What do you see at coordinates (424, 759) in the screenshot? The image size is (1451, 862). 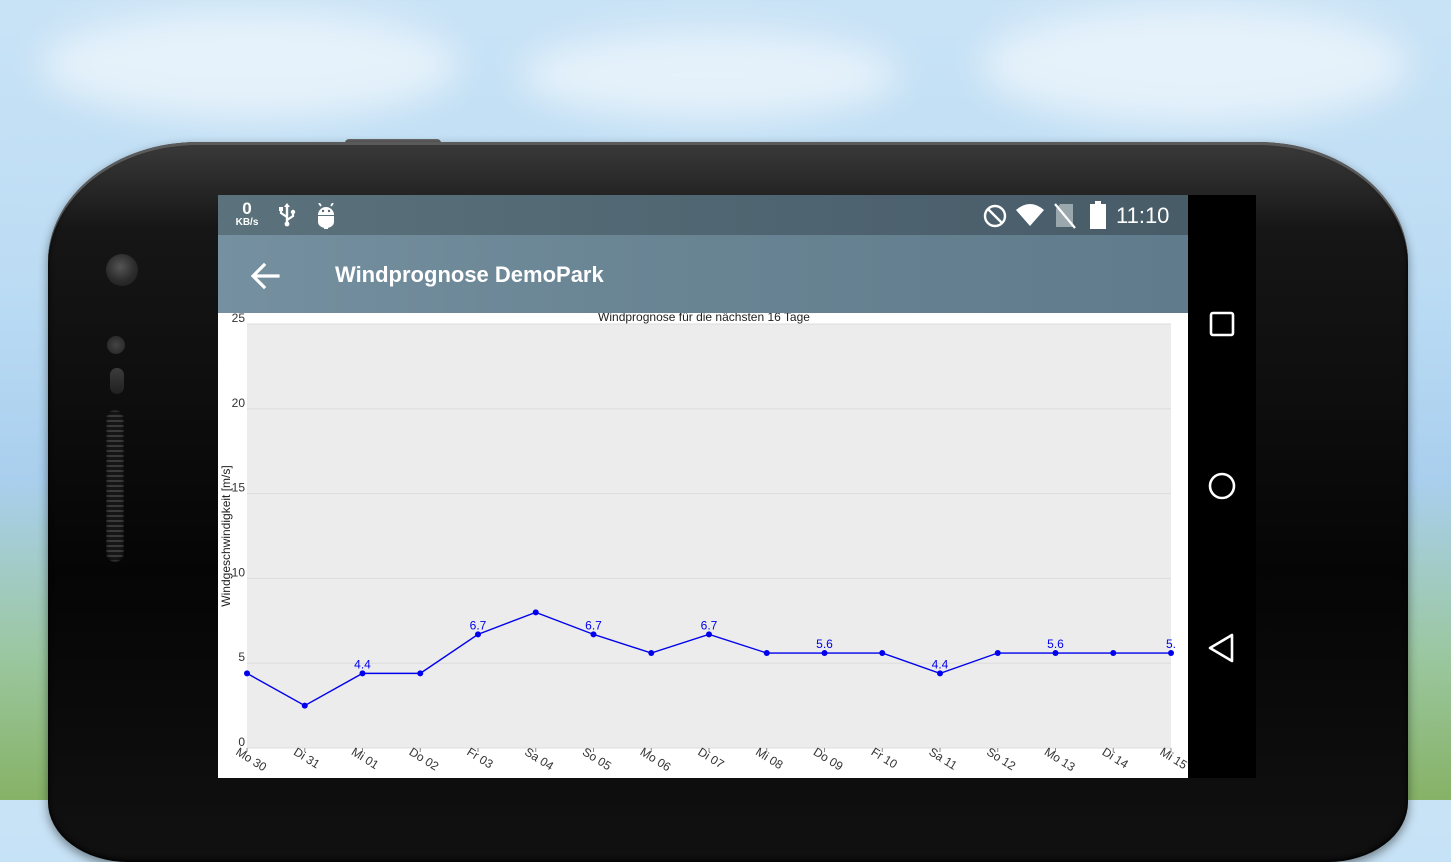 I see `x-tick-label: Do 02` at bounding box center [424, 759].